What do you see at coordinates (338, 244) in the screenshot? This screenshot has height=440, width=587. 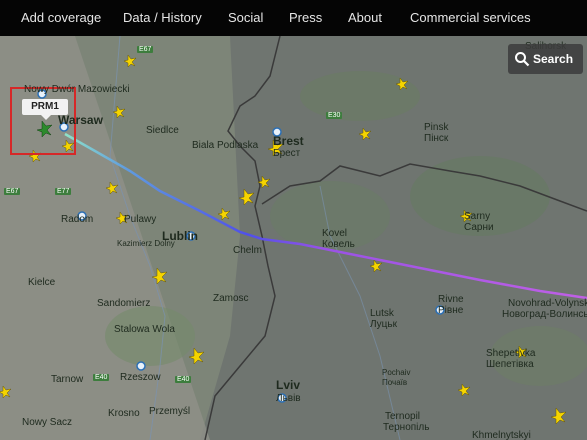 I see `city-label: Ковель` at bounding box center [338, 244].